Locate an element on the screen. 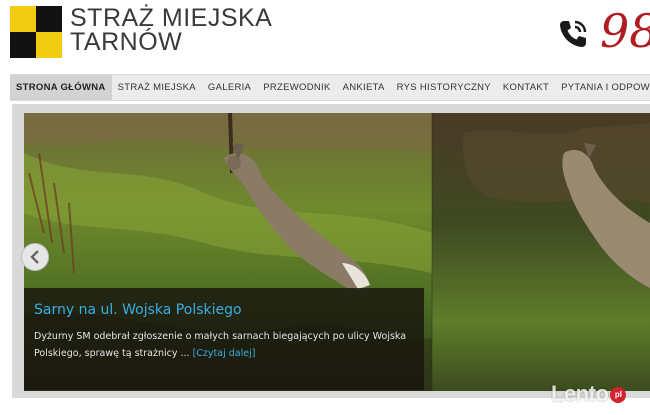 This screenshot has width=650, height=415. phone-number: 98 is located at coordinates (625, 31).